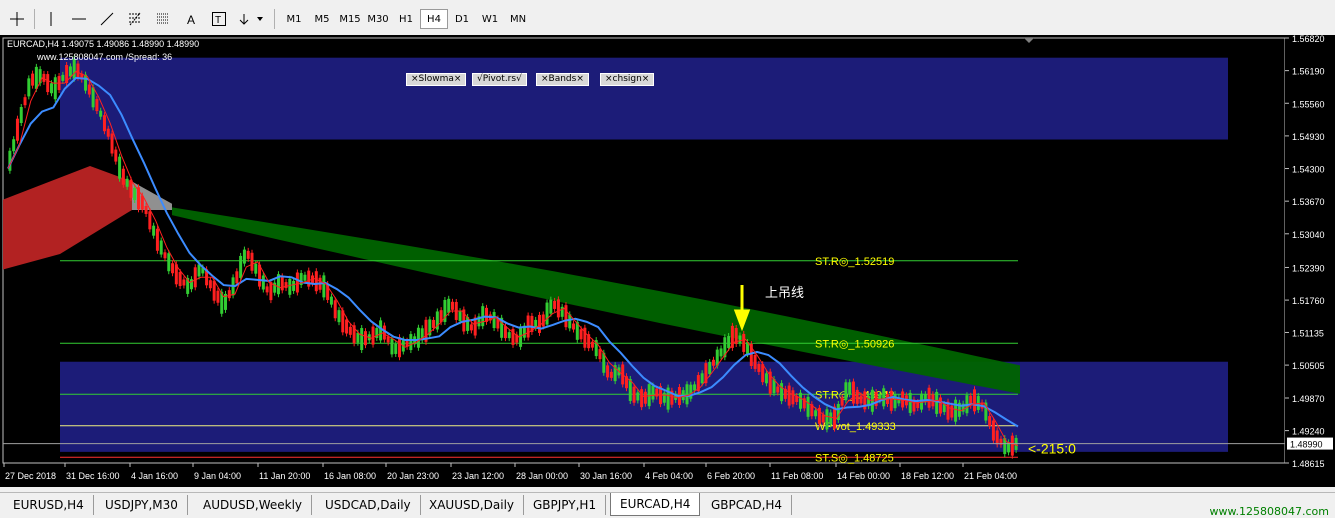 This screenshot has width=1335, height=518. I want to click on date-tick-label: 23 Jan 12:00, so click(478, 476).